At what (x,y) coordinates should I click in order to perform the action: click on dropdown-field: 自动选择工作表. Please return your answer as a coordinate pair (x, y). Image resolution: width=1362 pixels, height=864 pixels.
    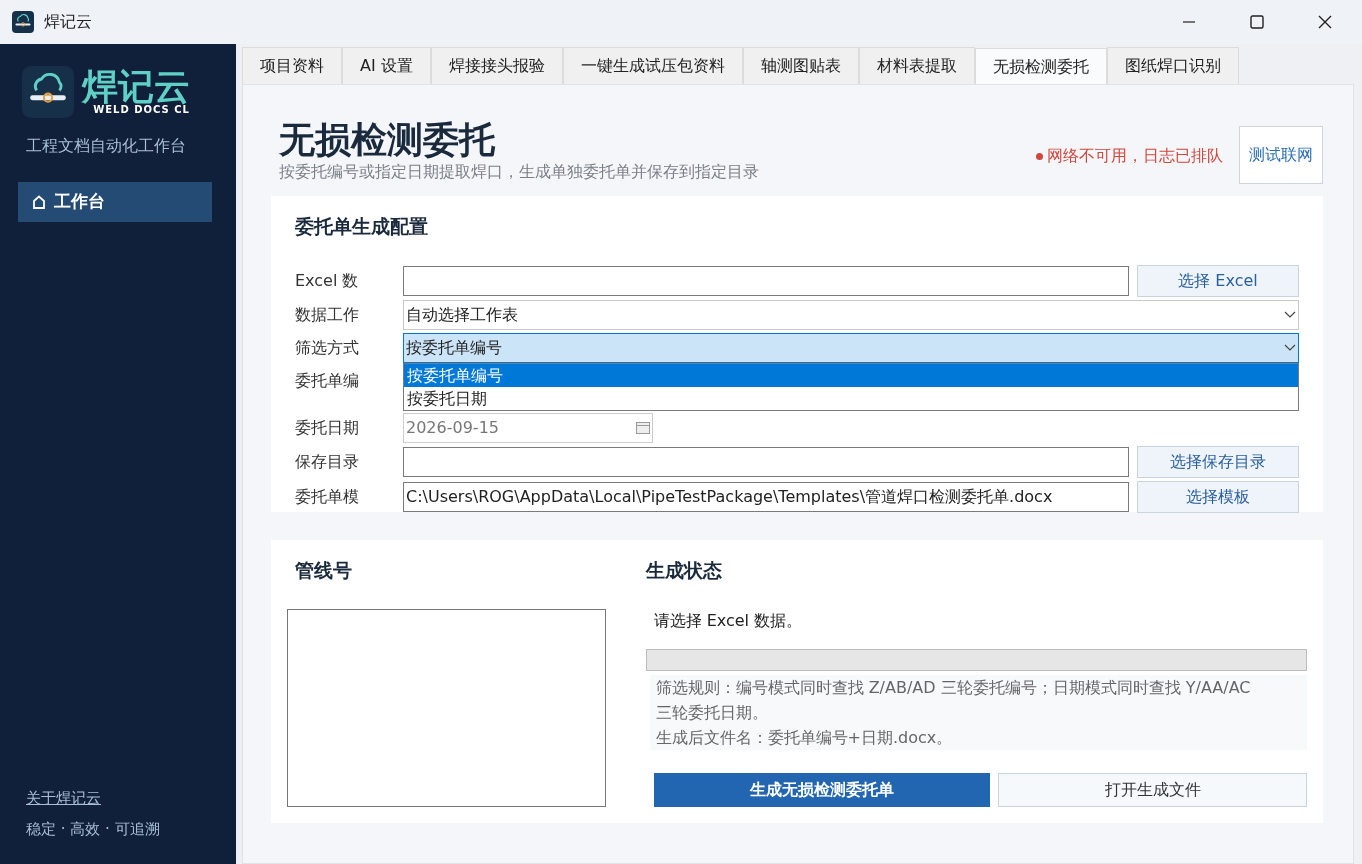
    Looking at the image, I should click on (851, 314).